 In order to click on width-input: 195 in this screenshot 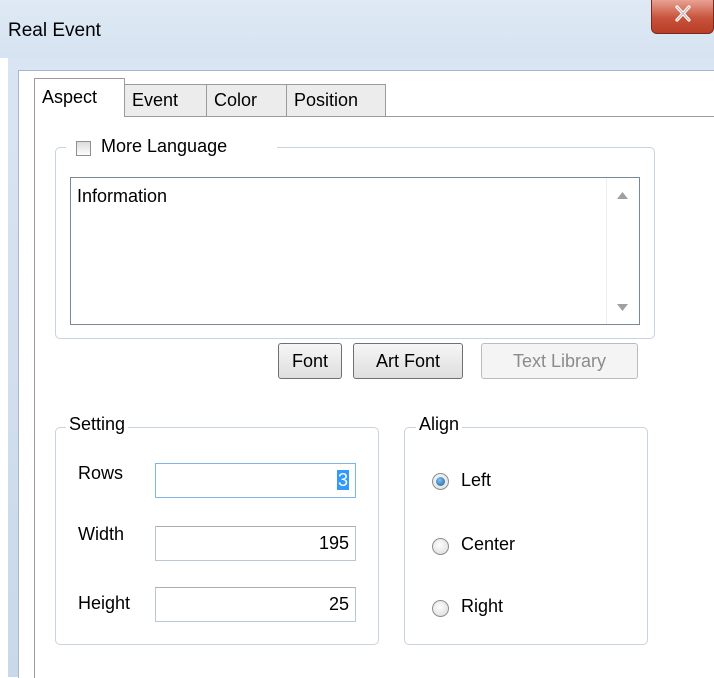, I will do `click(255, 543)`.